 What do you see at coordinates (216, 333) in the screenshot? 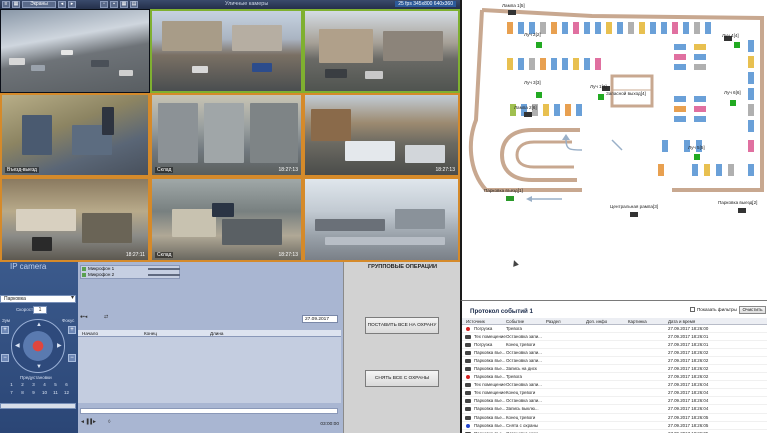
I see `column-header: Длина` at bounding box center [216, 333].